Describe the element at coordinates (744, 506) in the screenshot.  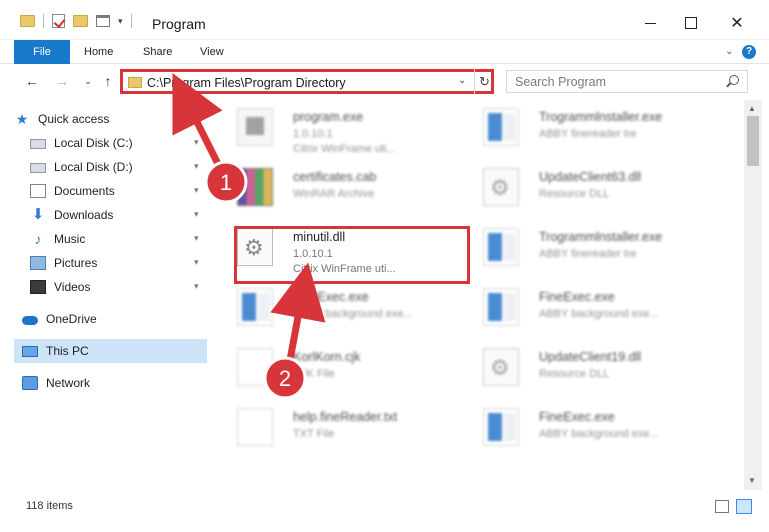
I see `tiles-view-icon` at that location.